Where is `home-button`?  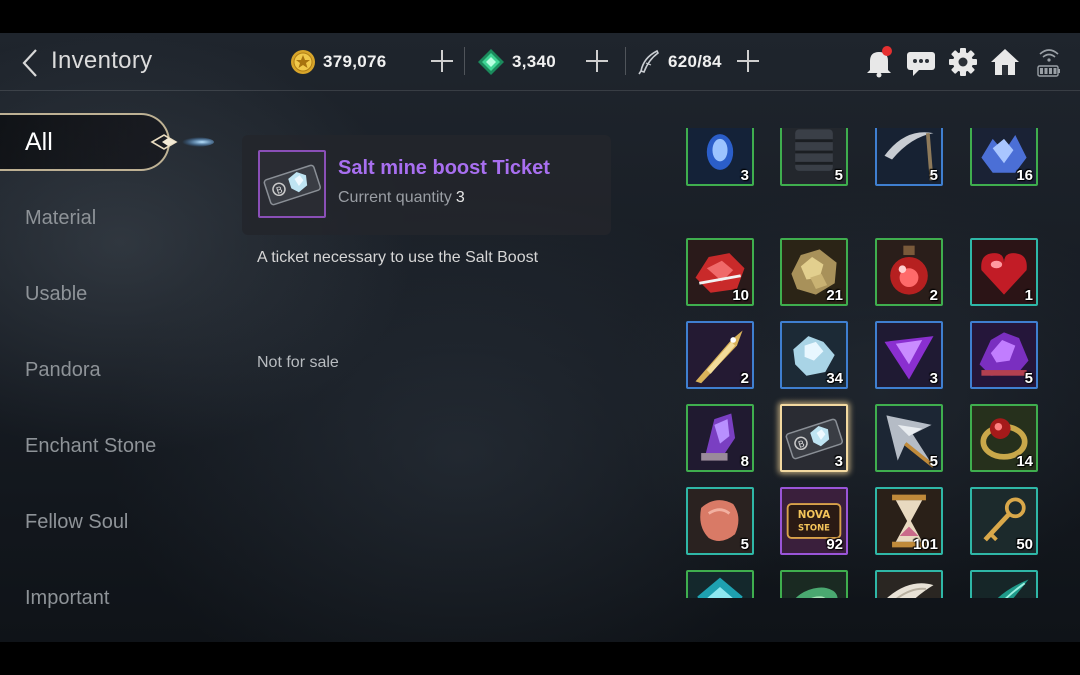 home-button is located at coordinates (1005, 62).